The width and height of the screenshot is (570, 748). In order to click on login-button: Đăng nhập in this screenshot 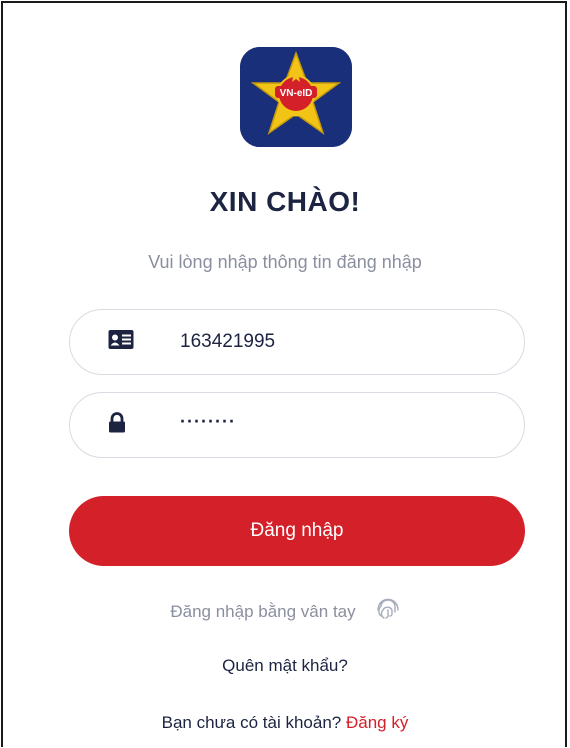, I will do `click(297, 531)`.